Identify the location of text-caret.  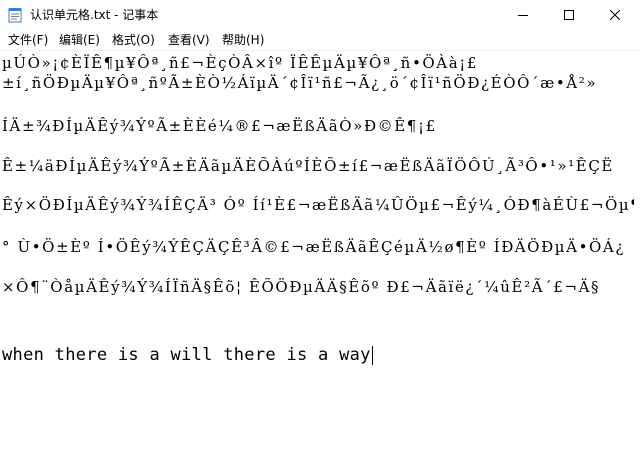
(372, 355).